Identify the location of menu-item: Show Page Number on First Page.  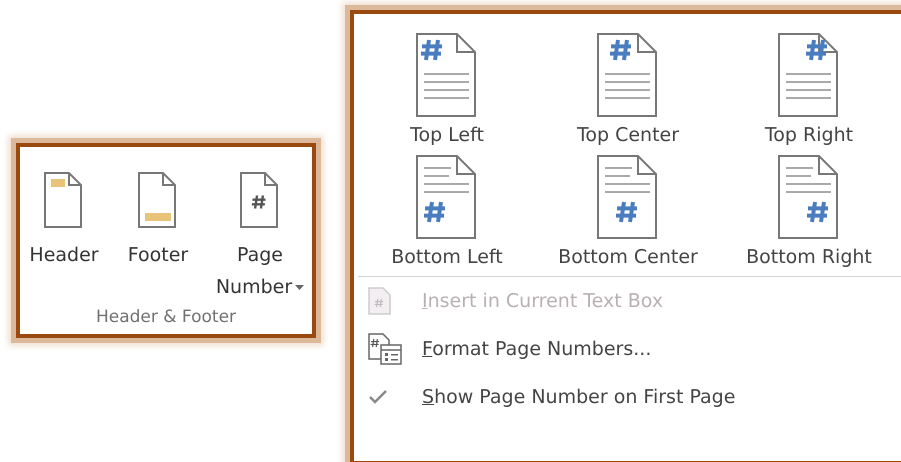
(627, 397).